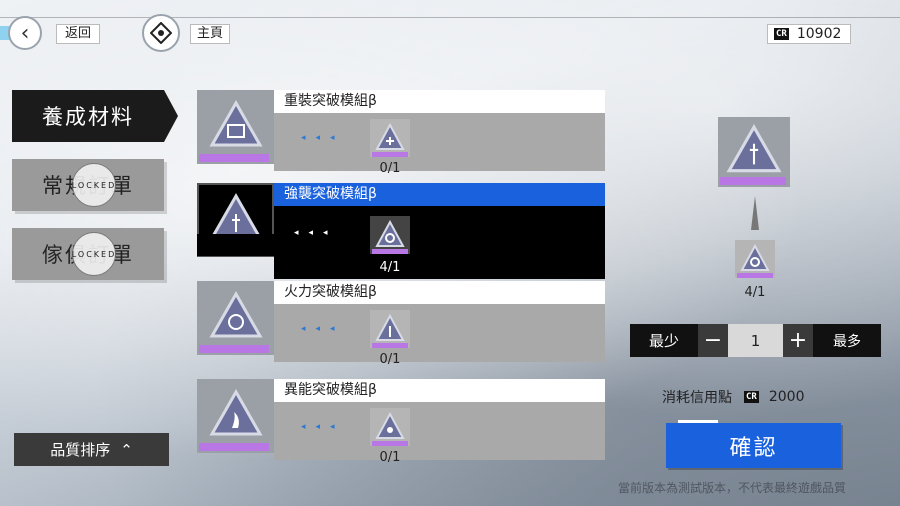  What do you see at coordinates (755, 213) in the screenshot?
I see `connector-arrow` at bounding box center [755, 213].